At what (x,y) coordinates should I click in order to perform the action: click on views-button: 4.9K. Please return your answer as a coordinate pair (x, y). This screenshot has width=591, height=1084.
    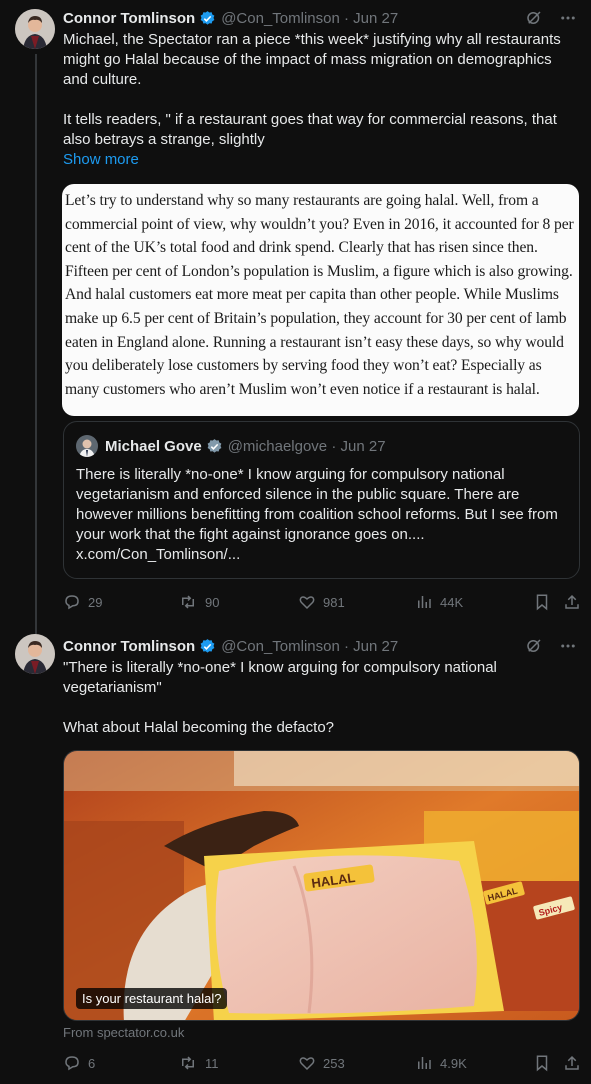
    Looking at the image, I should click on (441, 1063).